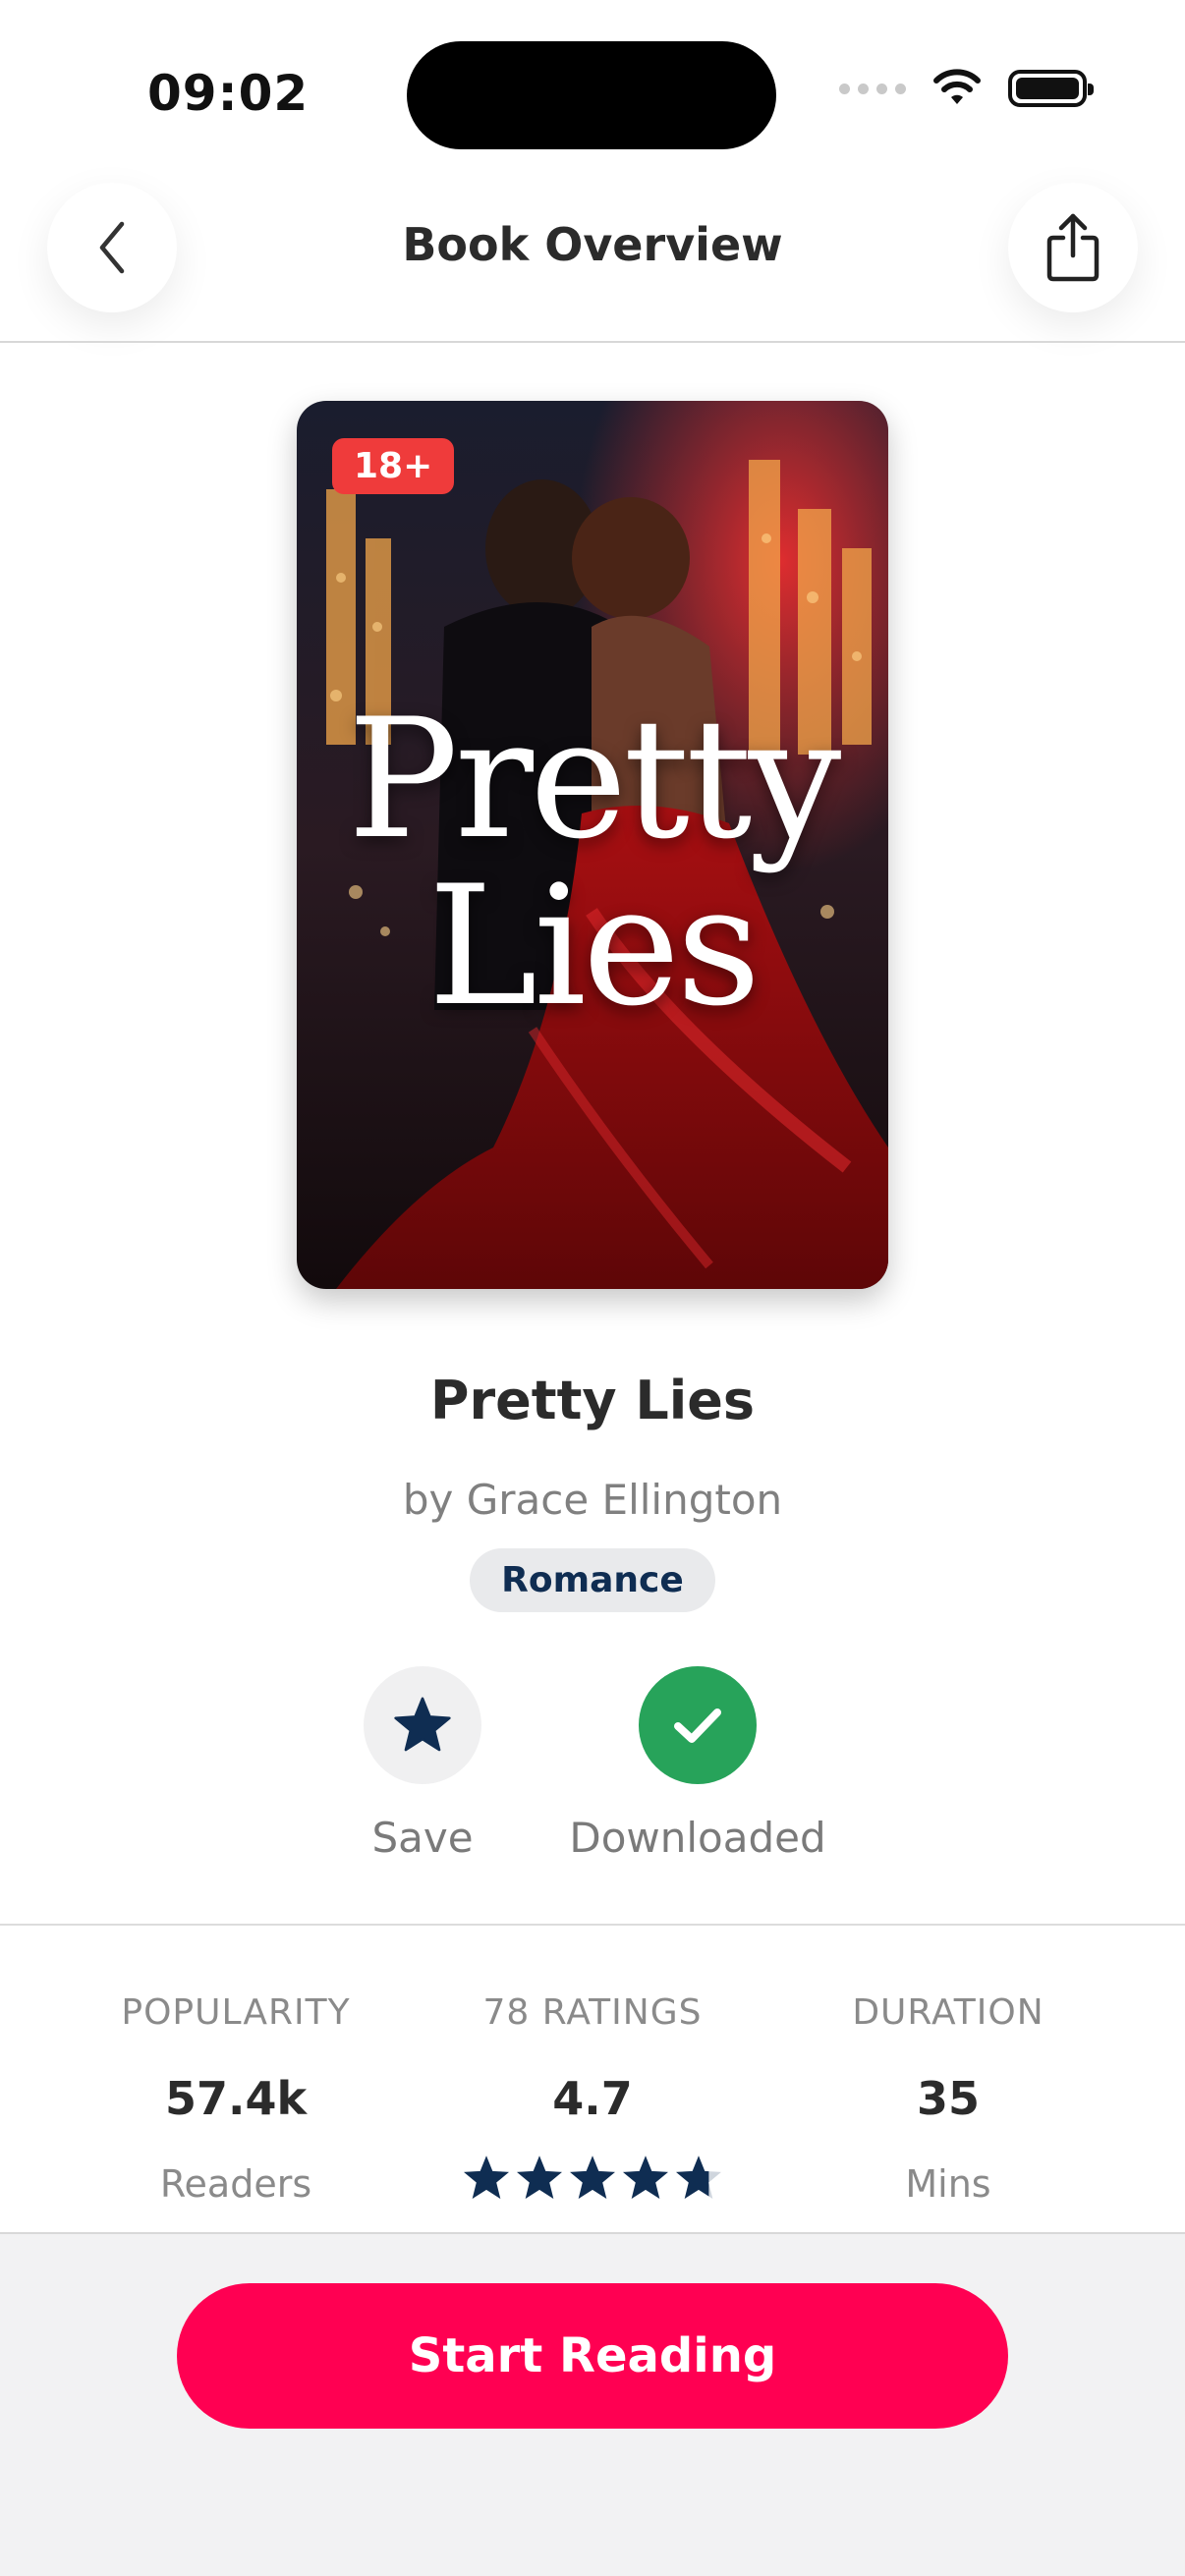 This screenshot has width=1185, height=2576. What do you see at coordinates (236, 2184) in the screenshot?
I see `popularity-unit: Readers` at bounding box center [236, 2184].